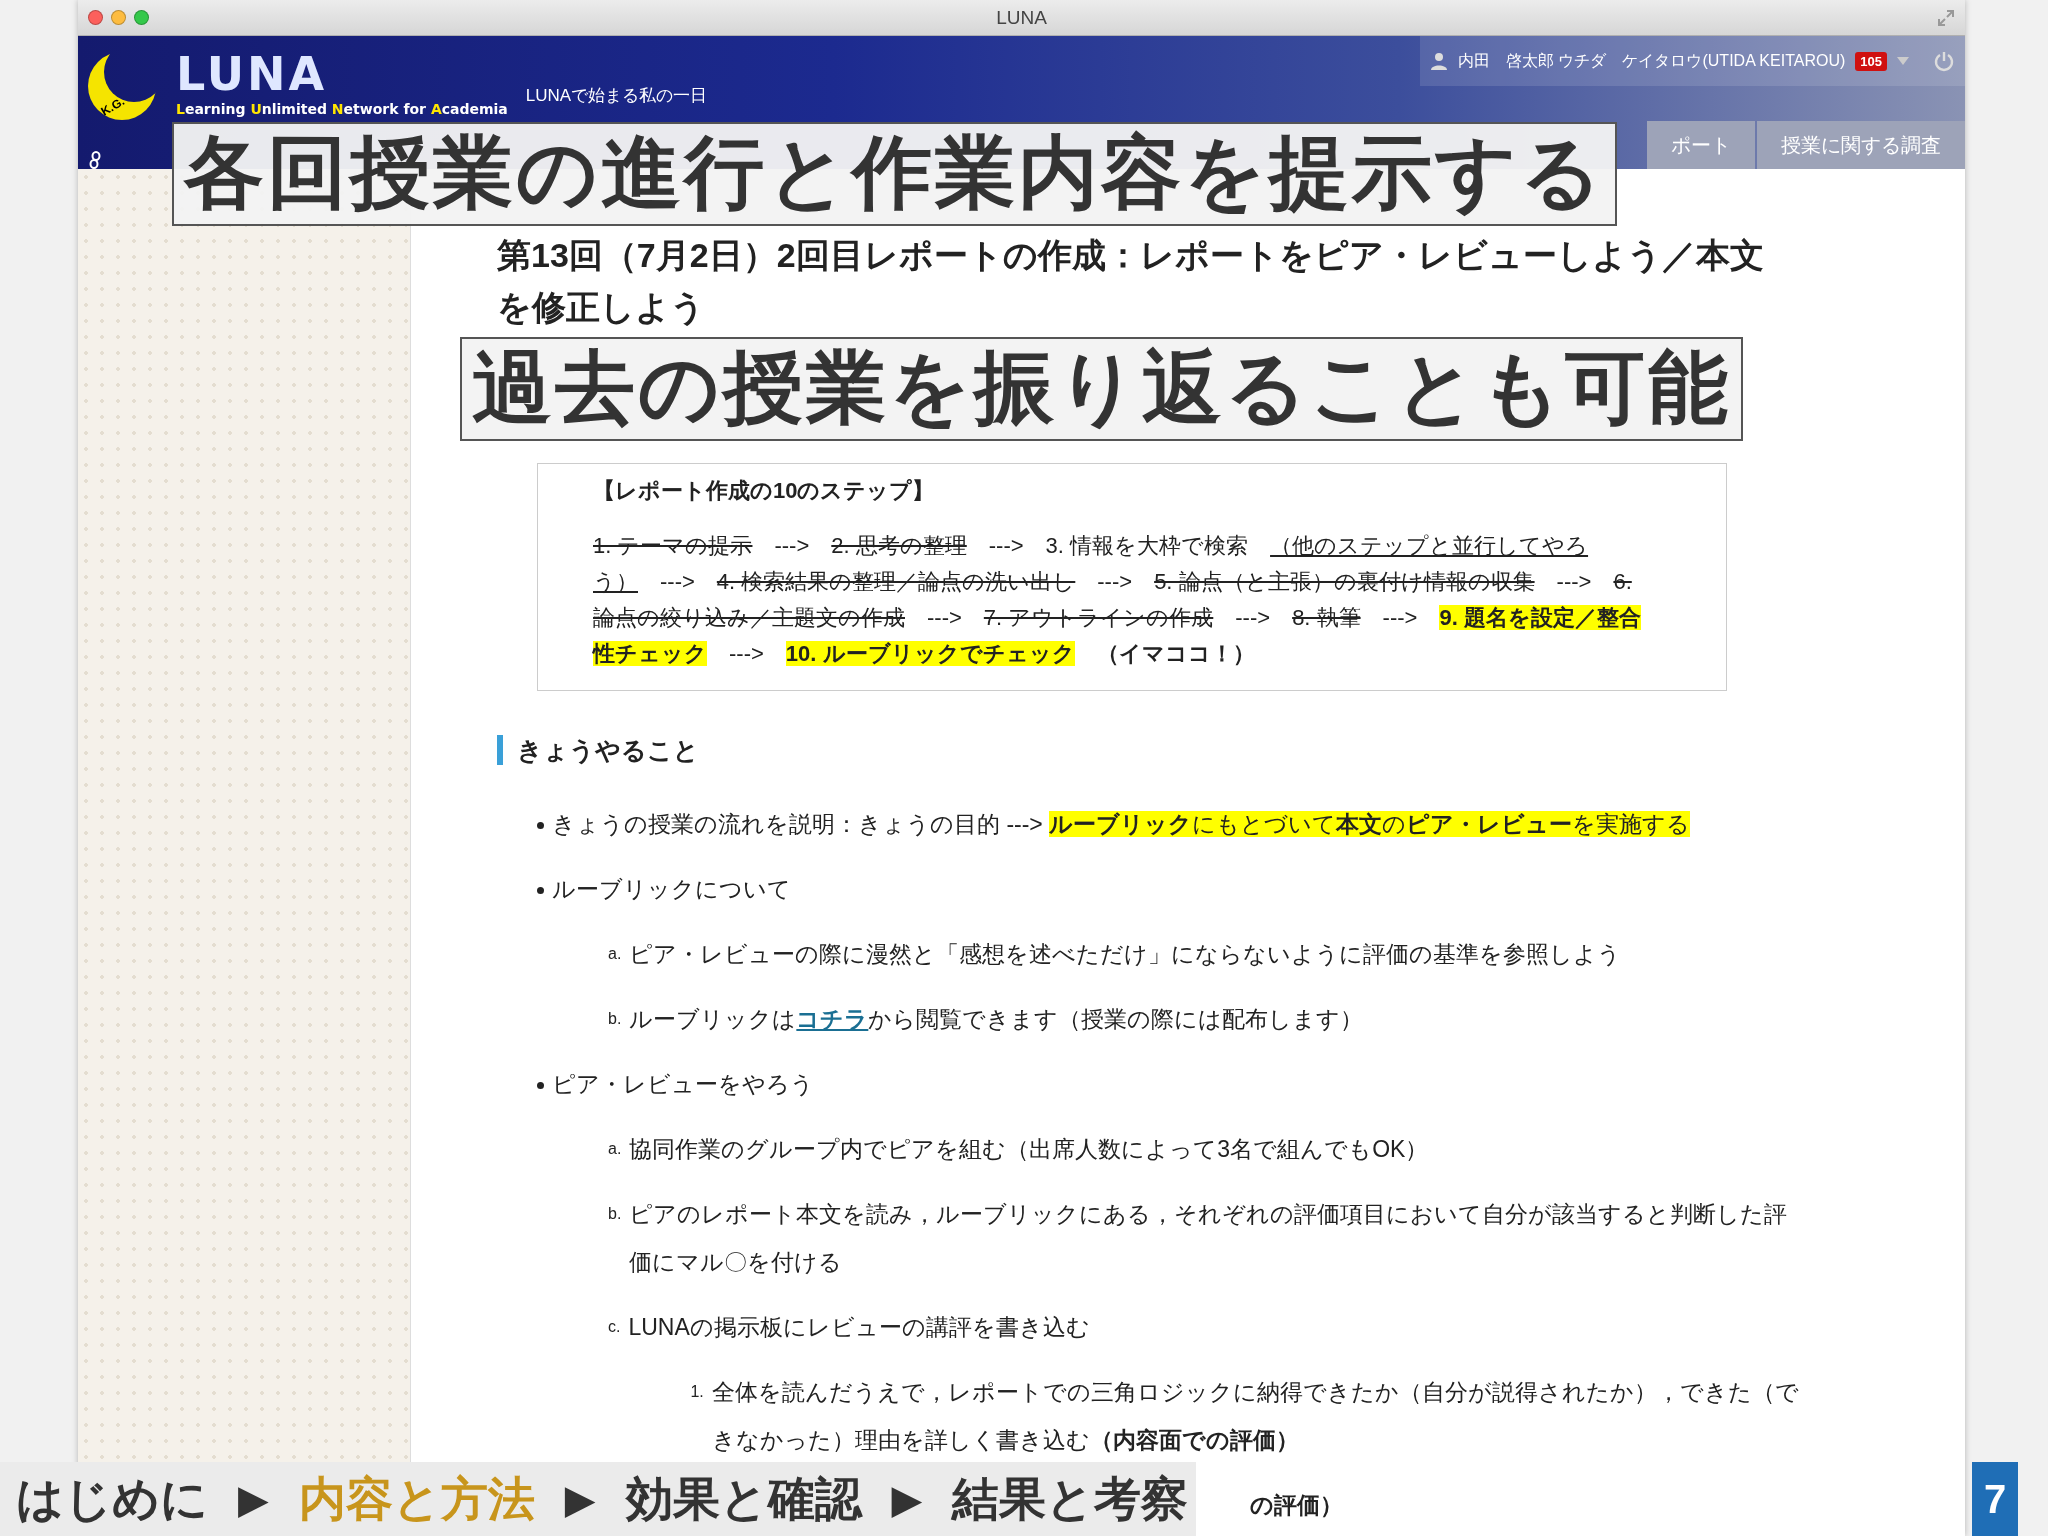 The image size is (2048, 1536). What do you see at coordinates (1209, 1238) in the screenshot?
I see `list-item-text: ピアのレポート本文を読み，ルーブリックにある，それぞれの評価項目において自分が該当すると判断した評価にマル〇を付ける` at bounding box center [1209, 1238].